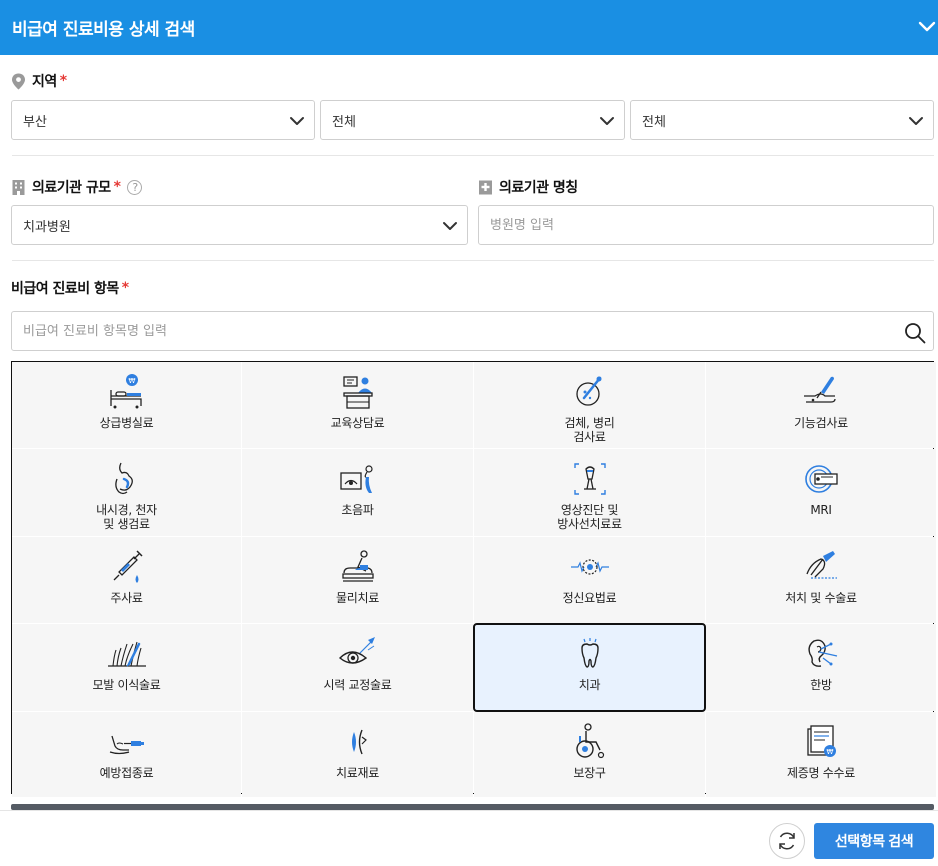  Describe the element at coordinates (589, 598) in the screenshot. I see `category-label: 정신요법료` at that location.